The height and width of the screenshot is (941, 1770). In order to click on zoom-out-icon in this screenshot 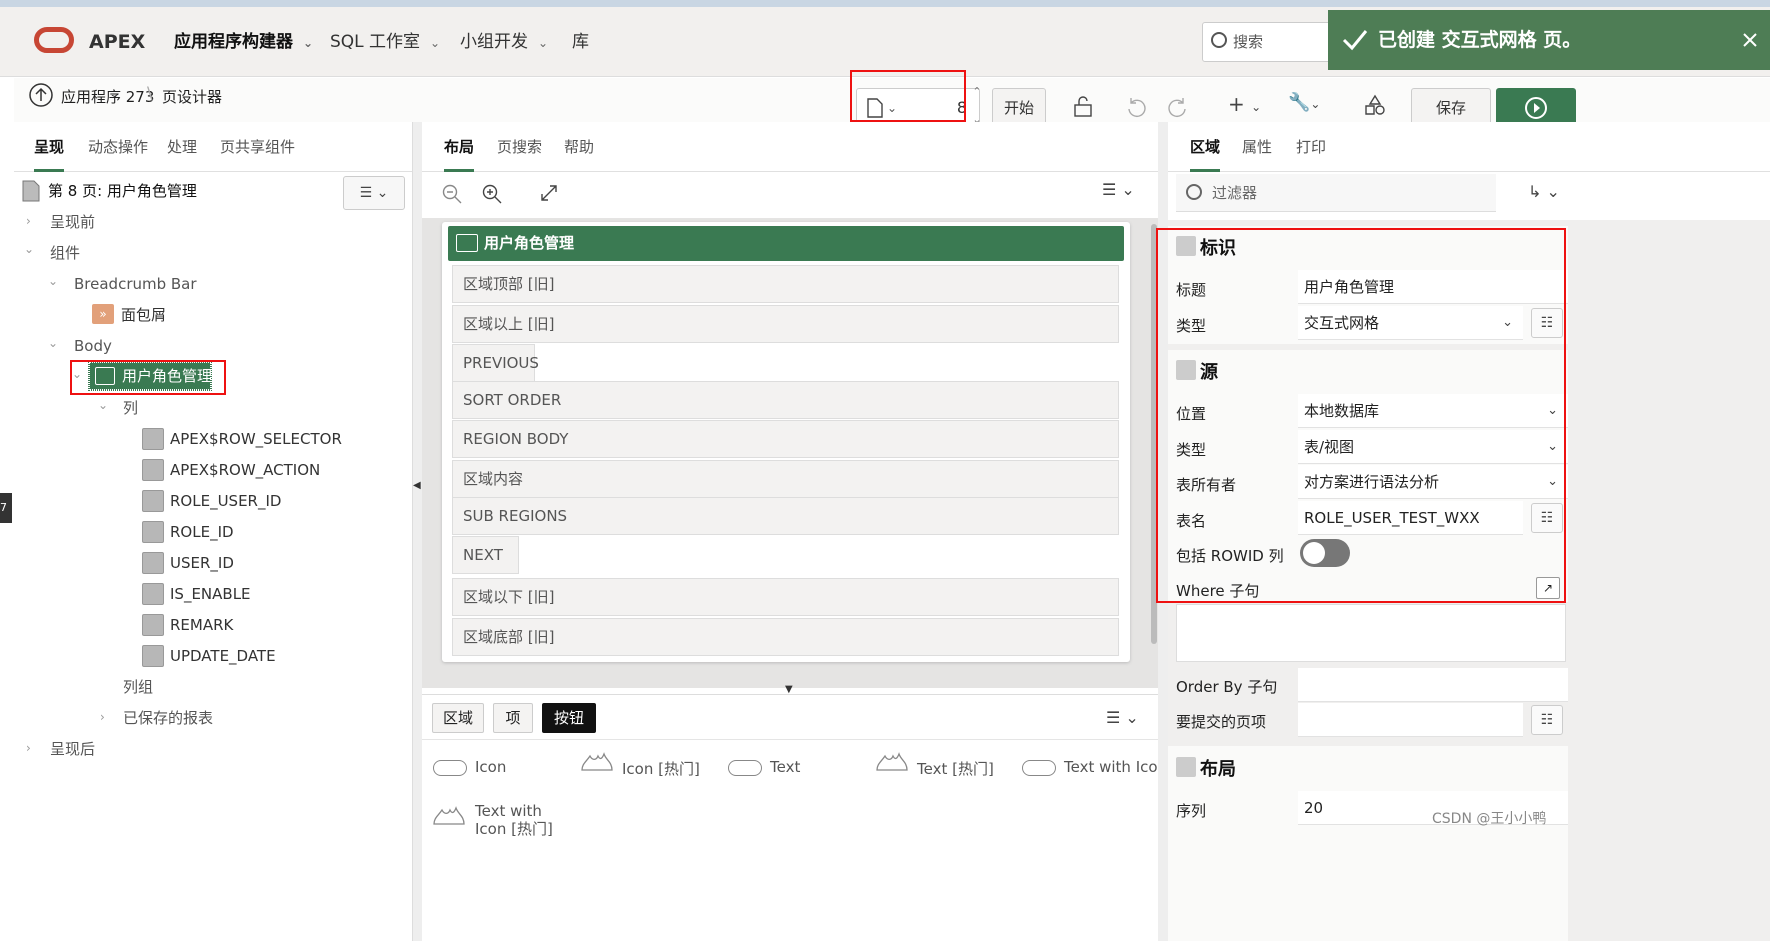, I will do `click(452, 194)`.